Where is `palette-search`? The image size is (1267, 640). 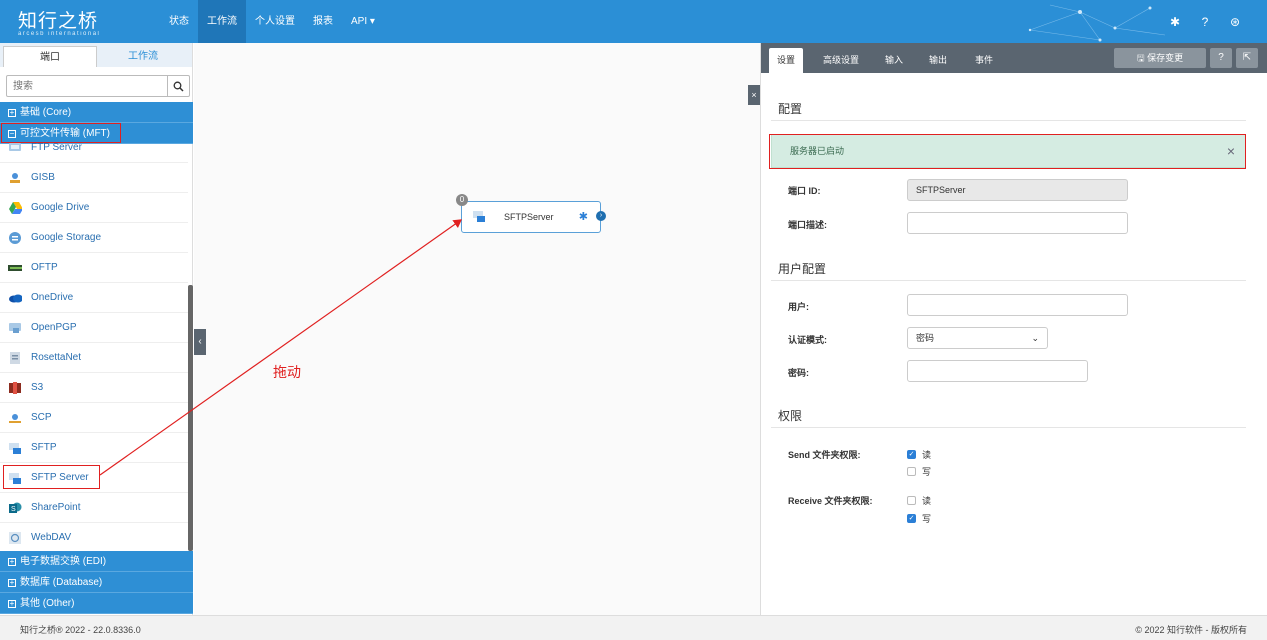
palette-search is located at coordinates (98, 86).